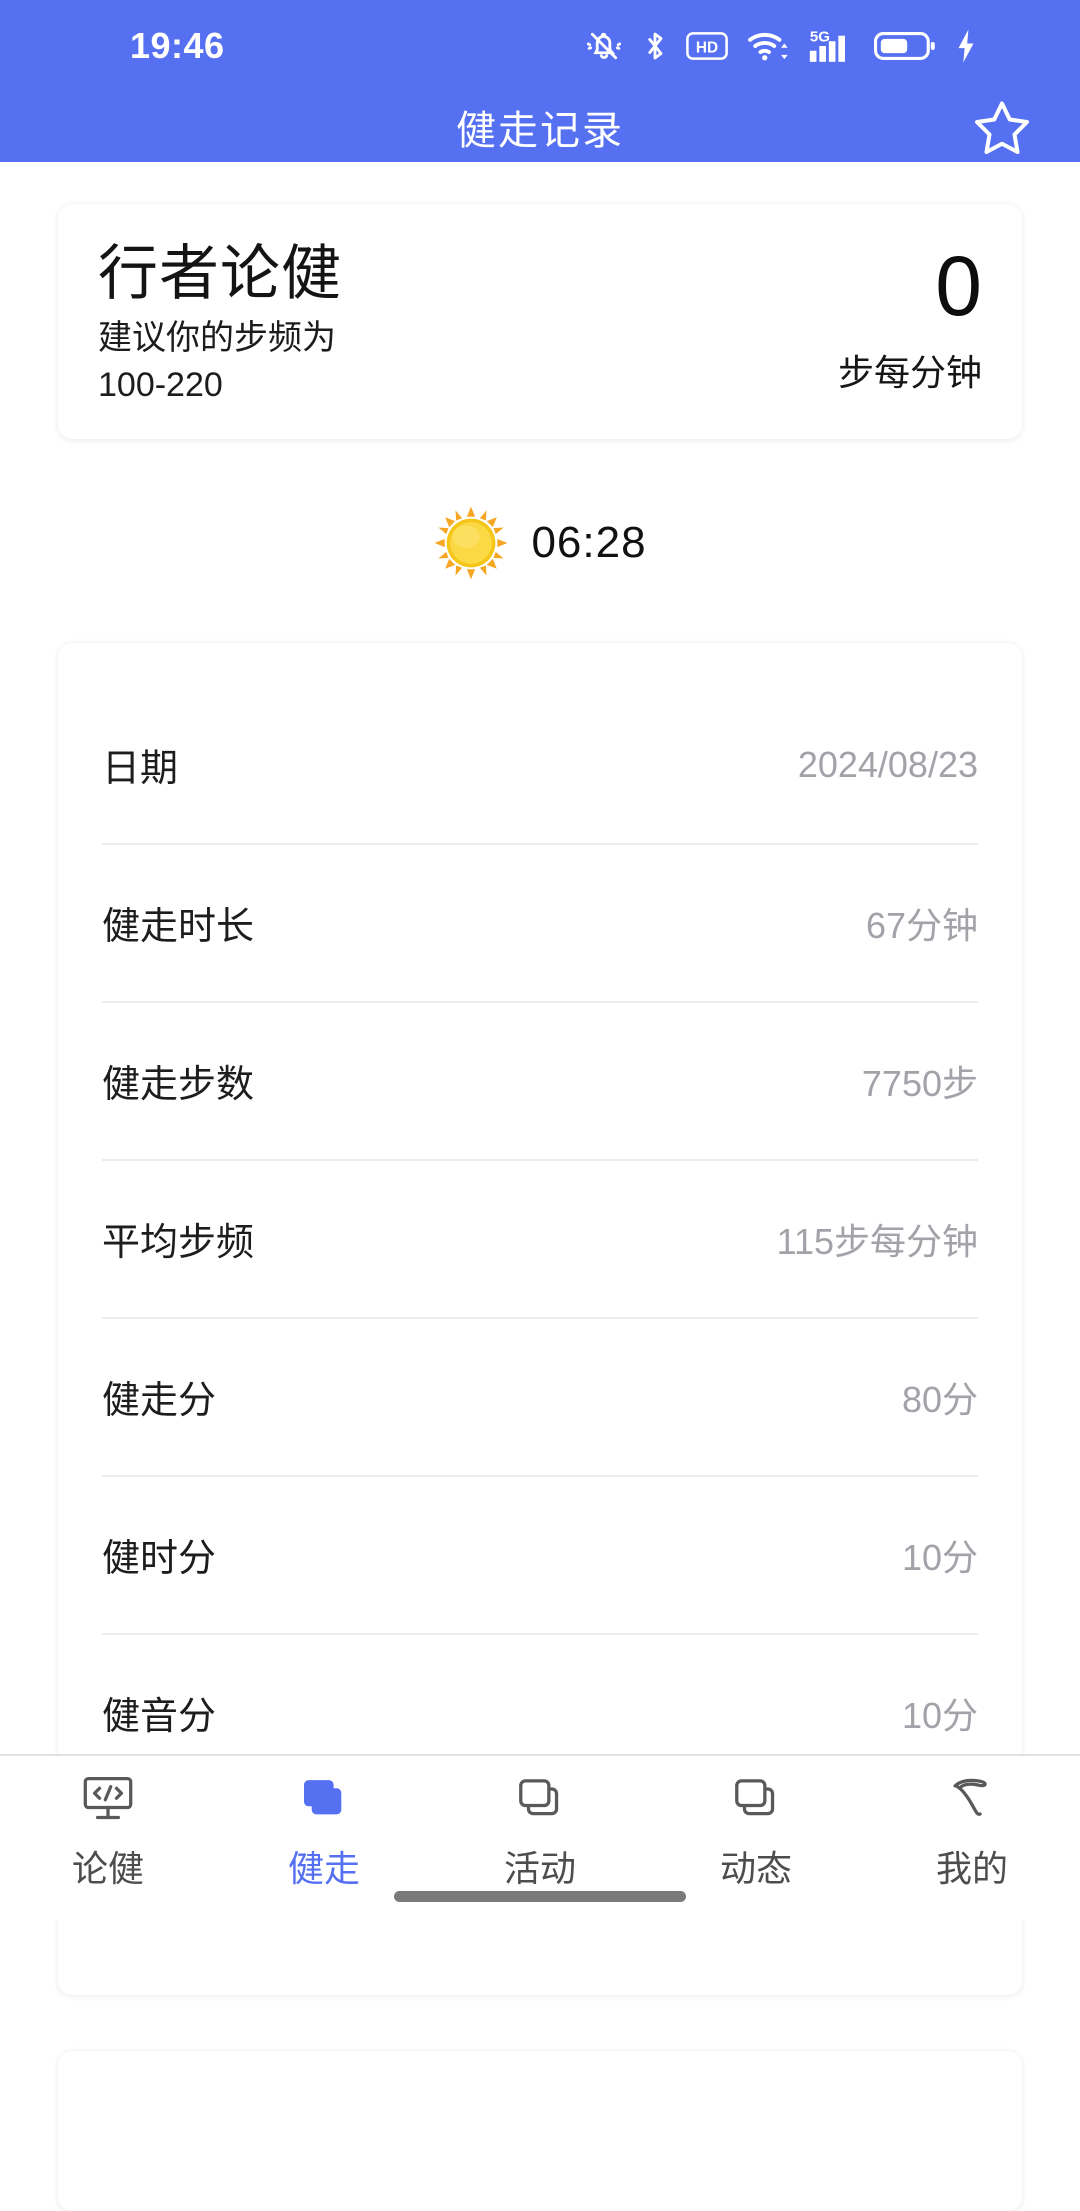  I want to click on nav-item-jianzou: 健走, so click(324, 1832).